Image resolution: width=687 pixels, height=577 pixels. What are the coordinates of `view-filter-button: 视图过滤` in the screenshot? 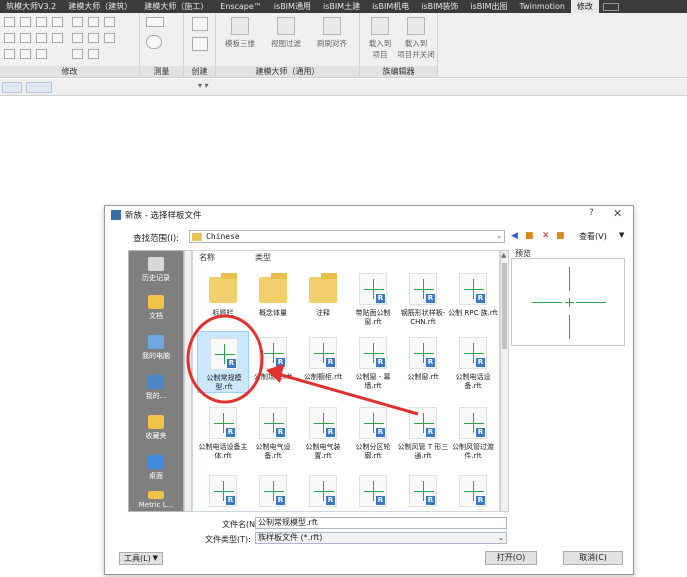 It's located at (286, 33).